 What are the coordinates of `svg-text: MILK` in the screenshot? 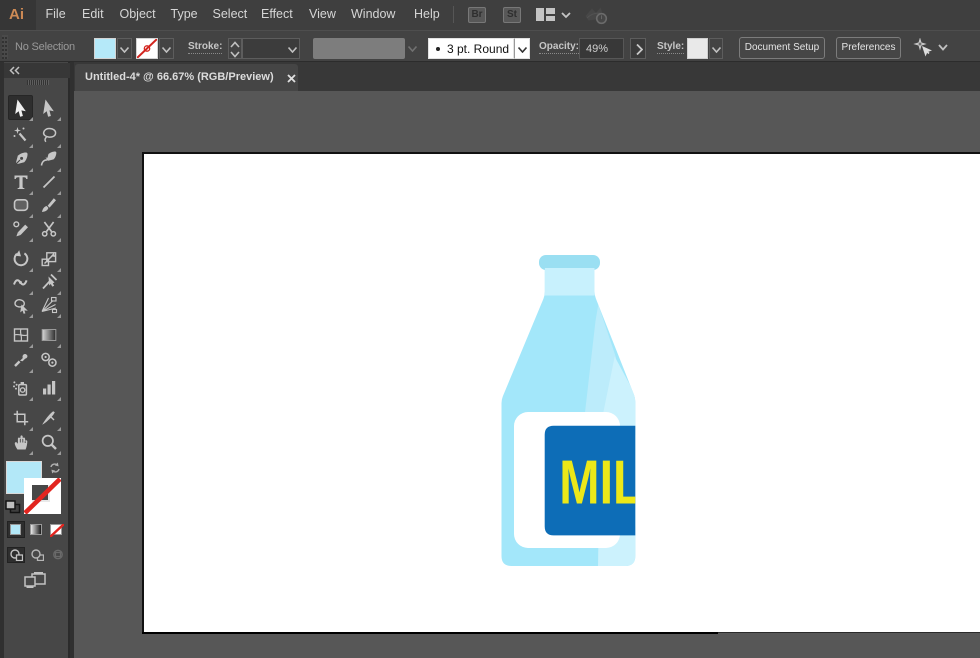 It's located at (607, 482).